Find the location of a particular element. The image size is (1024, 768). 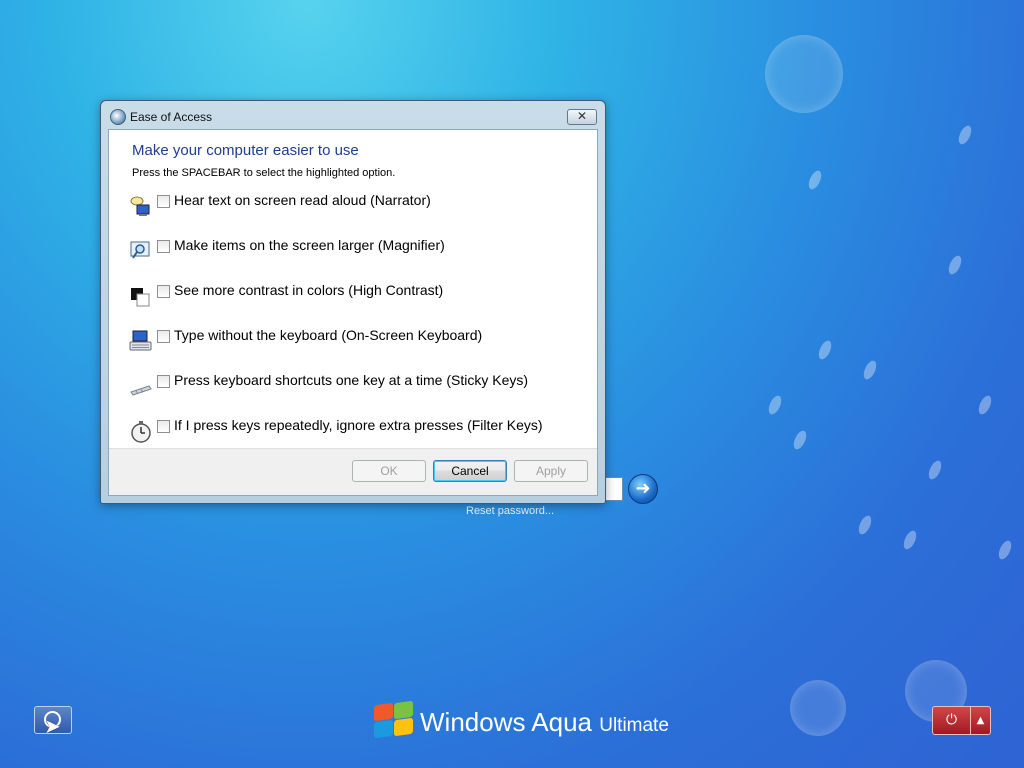

arrow-right-icon: ➜ is located at coordinates (643, 488).